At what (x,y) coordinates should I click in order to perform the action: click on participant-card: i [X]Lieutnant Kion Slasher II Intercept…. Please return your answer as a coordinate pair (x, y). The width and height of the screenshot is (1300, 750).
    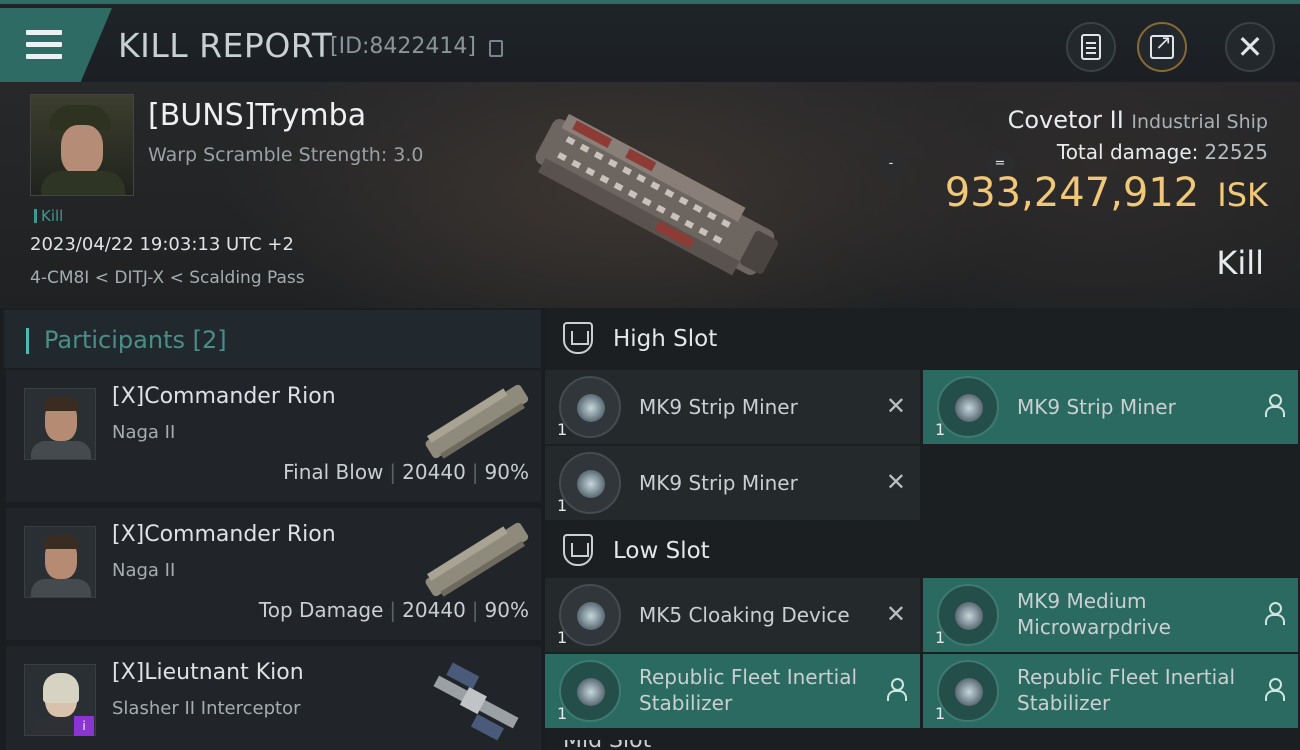
    Looking at the image, I should click on (273, 698).